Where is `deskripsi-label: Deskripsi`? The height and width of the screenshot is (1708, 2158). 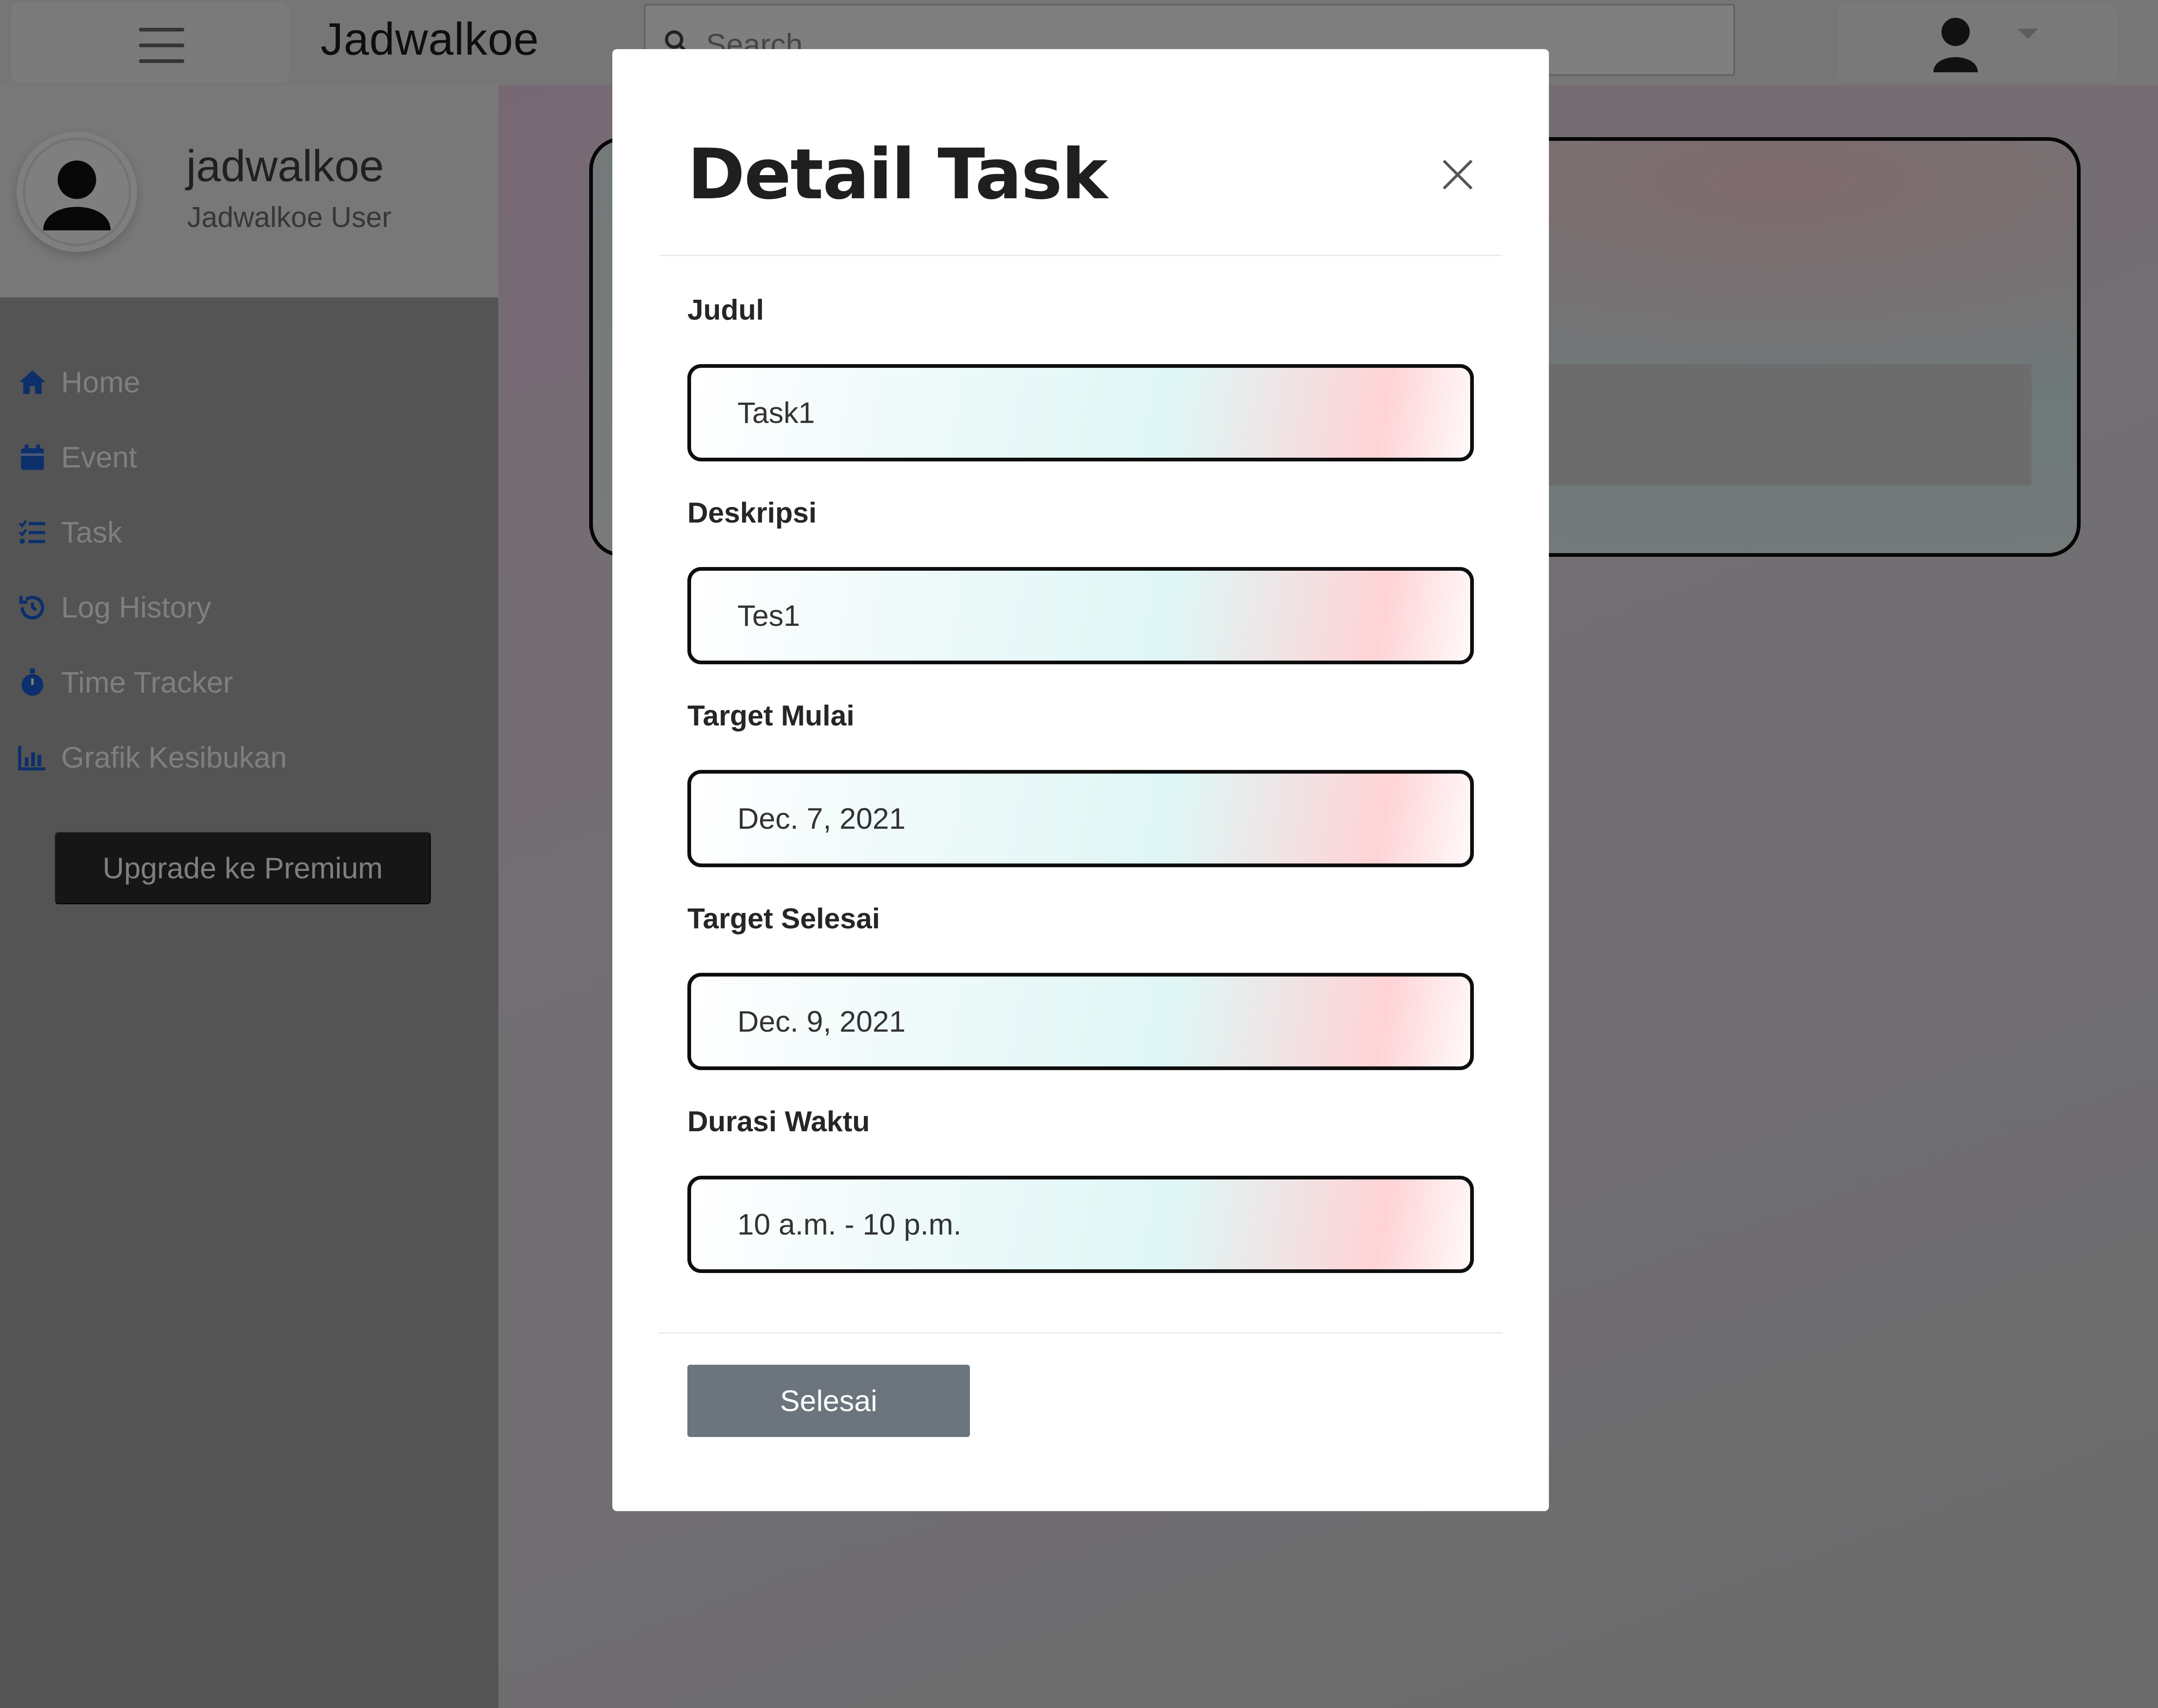 deskripsi-label: Deskripsi is located at coordinates (752, 513).